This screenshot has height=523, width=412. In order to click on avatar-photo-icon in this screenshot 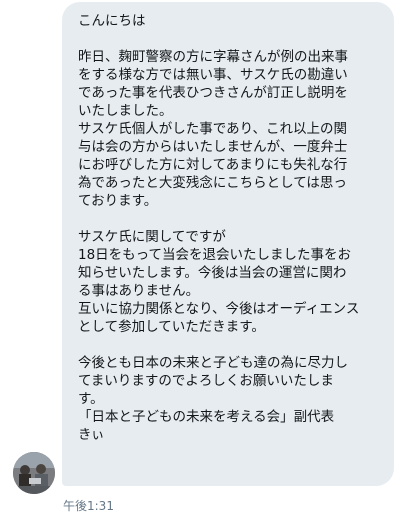, I will do `click(34, 473)`.